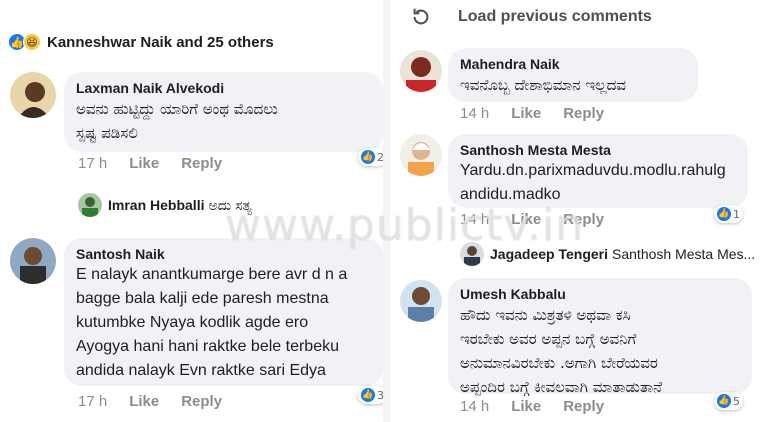 Image resolution: width=768 pixels, height=422 pixels. What do you see at coordinates (230, 204) in the screenshot?
I see `reply-text: ಅದು ಸತ್ಯ` at bounding box center [230, 204].